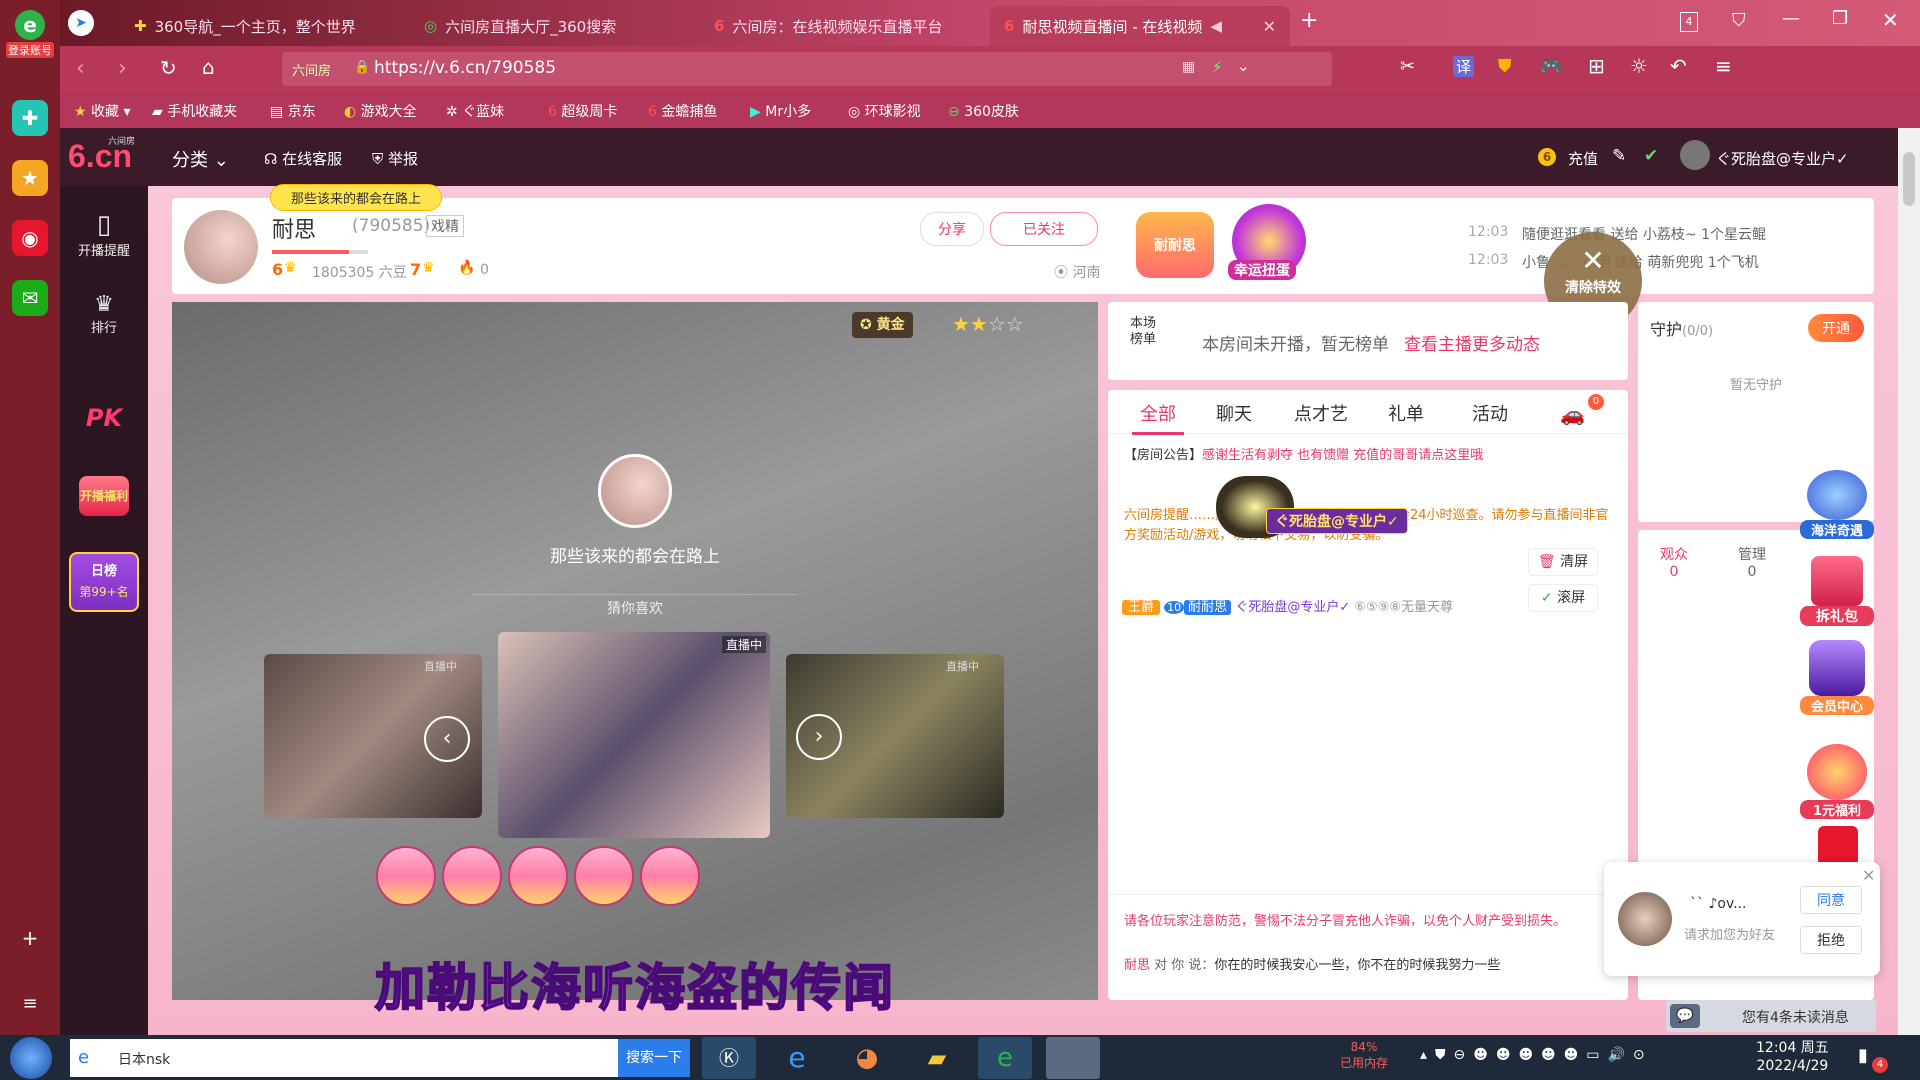 The image size is (1920, 1080). What do you see at coordinates (1771, 1016) in the screenshot?
I see `unread-bar: 💬 您有4条未读消息` at bounding box center [1771, 1016].